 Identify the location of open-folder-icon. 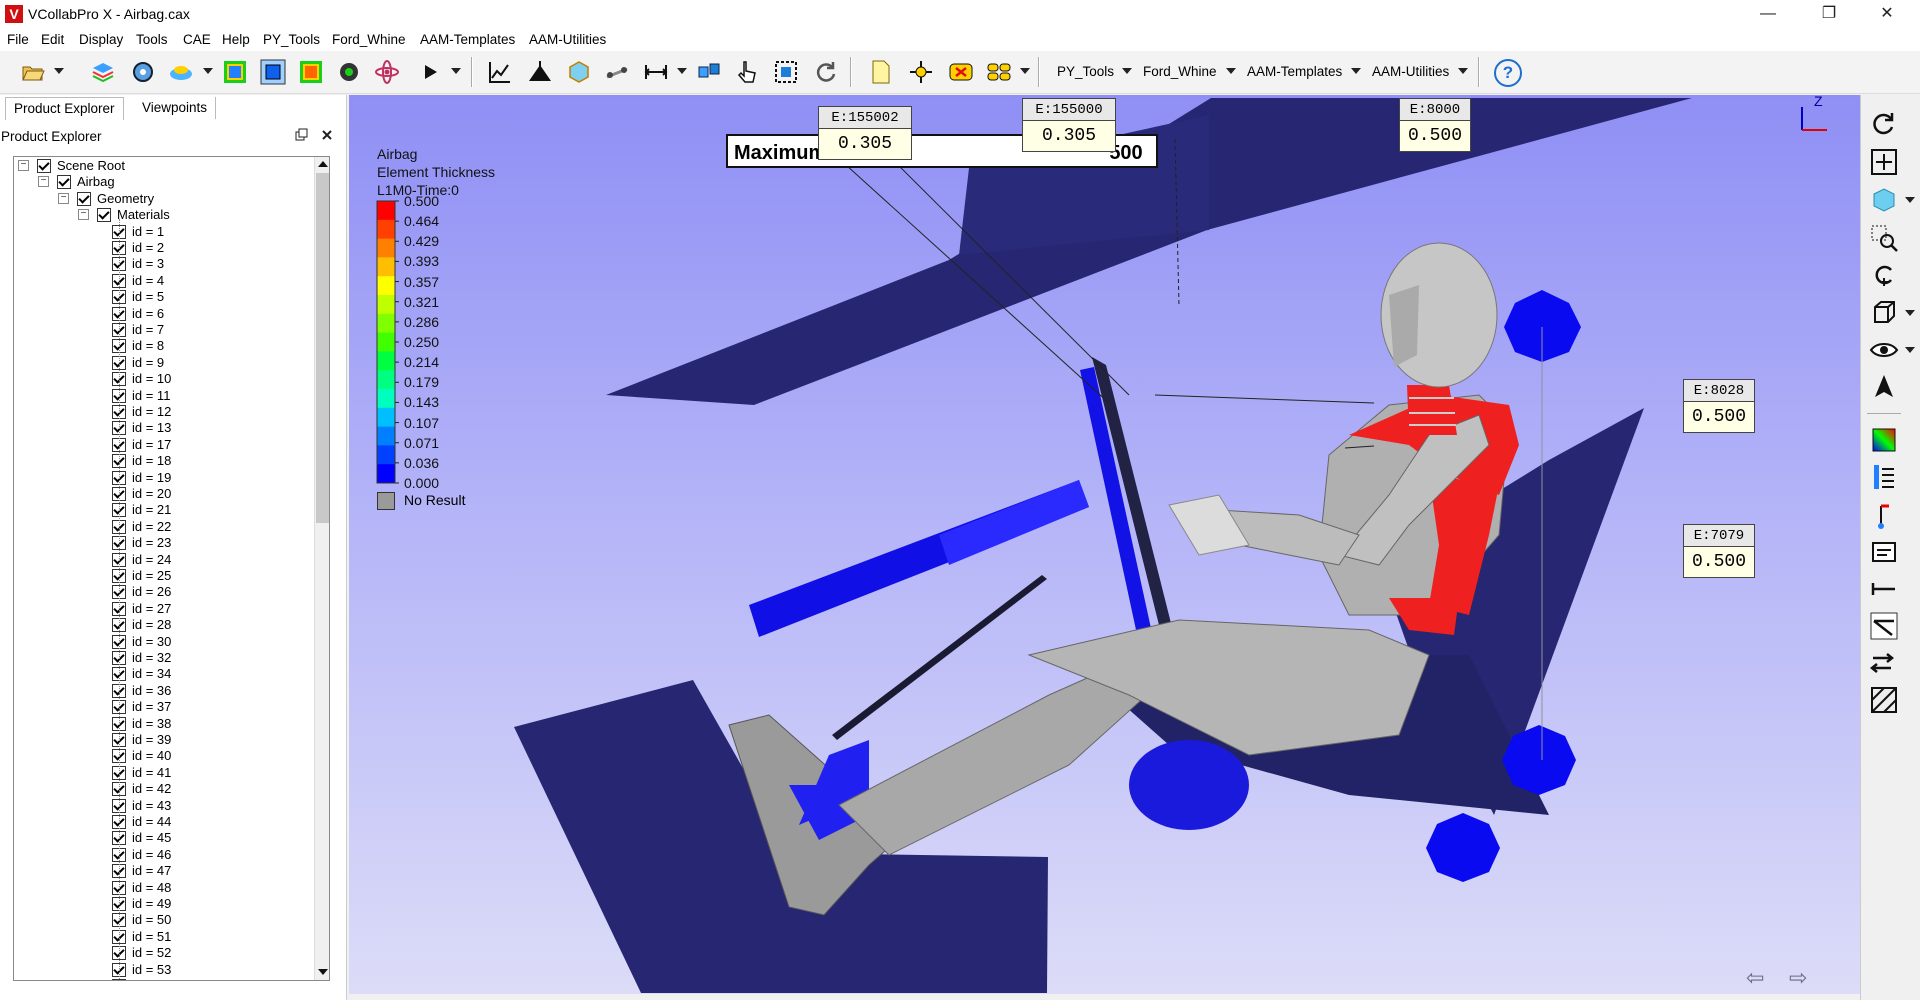
(33, 72).